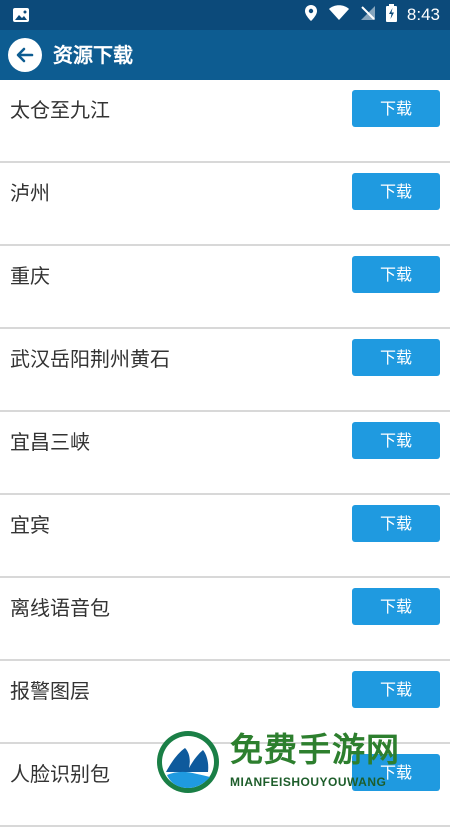 The width and height of the screenshot is (450, 827). What do you see at coordinates (423, 14) in the screenshot?
I see `status-time: 8:43` at bounding box center [423, 14].